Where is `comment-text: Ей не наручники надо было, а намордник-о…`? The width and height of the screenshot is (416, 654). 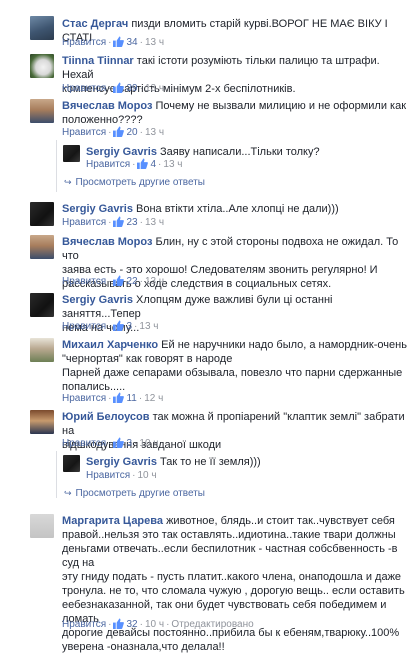 comment-text: Ей не наручники надо было, а намордник-о… is located at coordinates (284, 345).